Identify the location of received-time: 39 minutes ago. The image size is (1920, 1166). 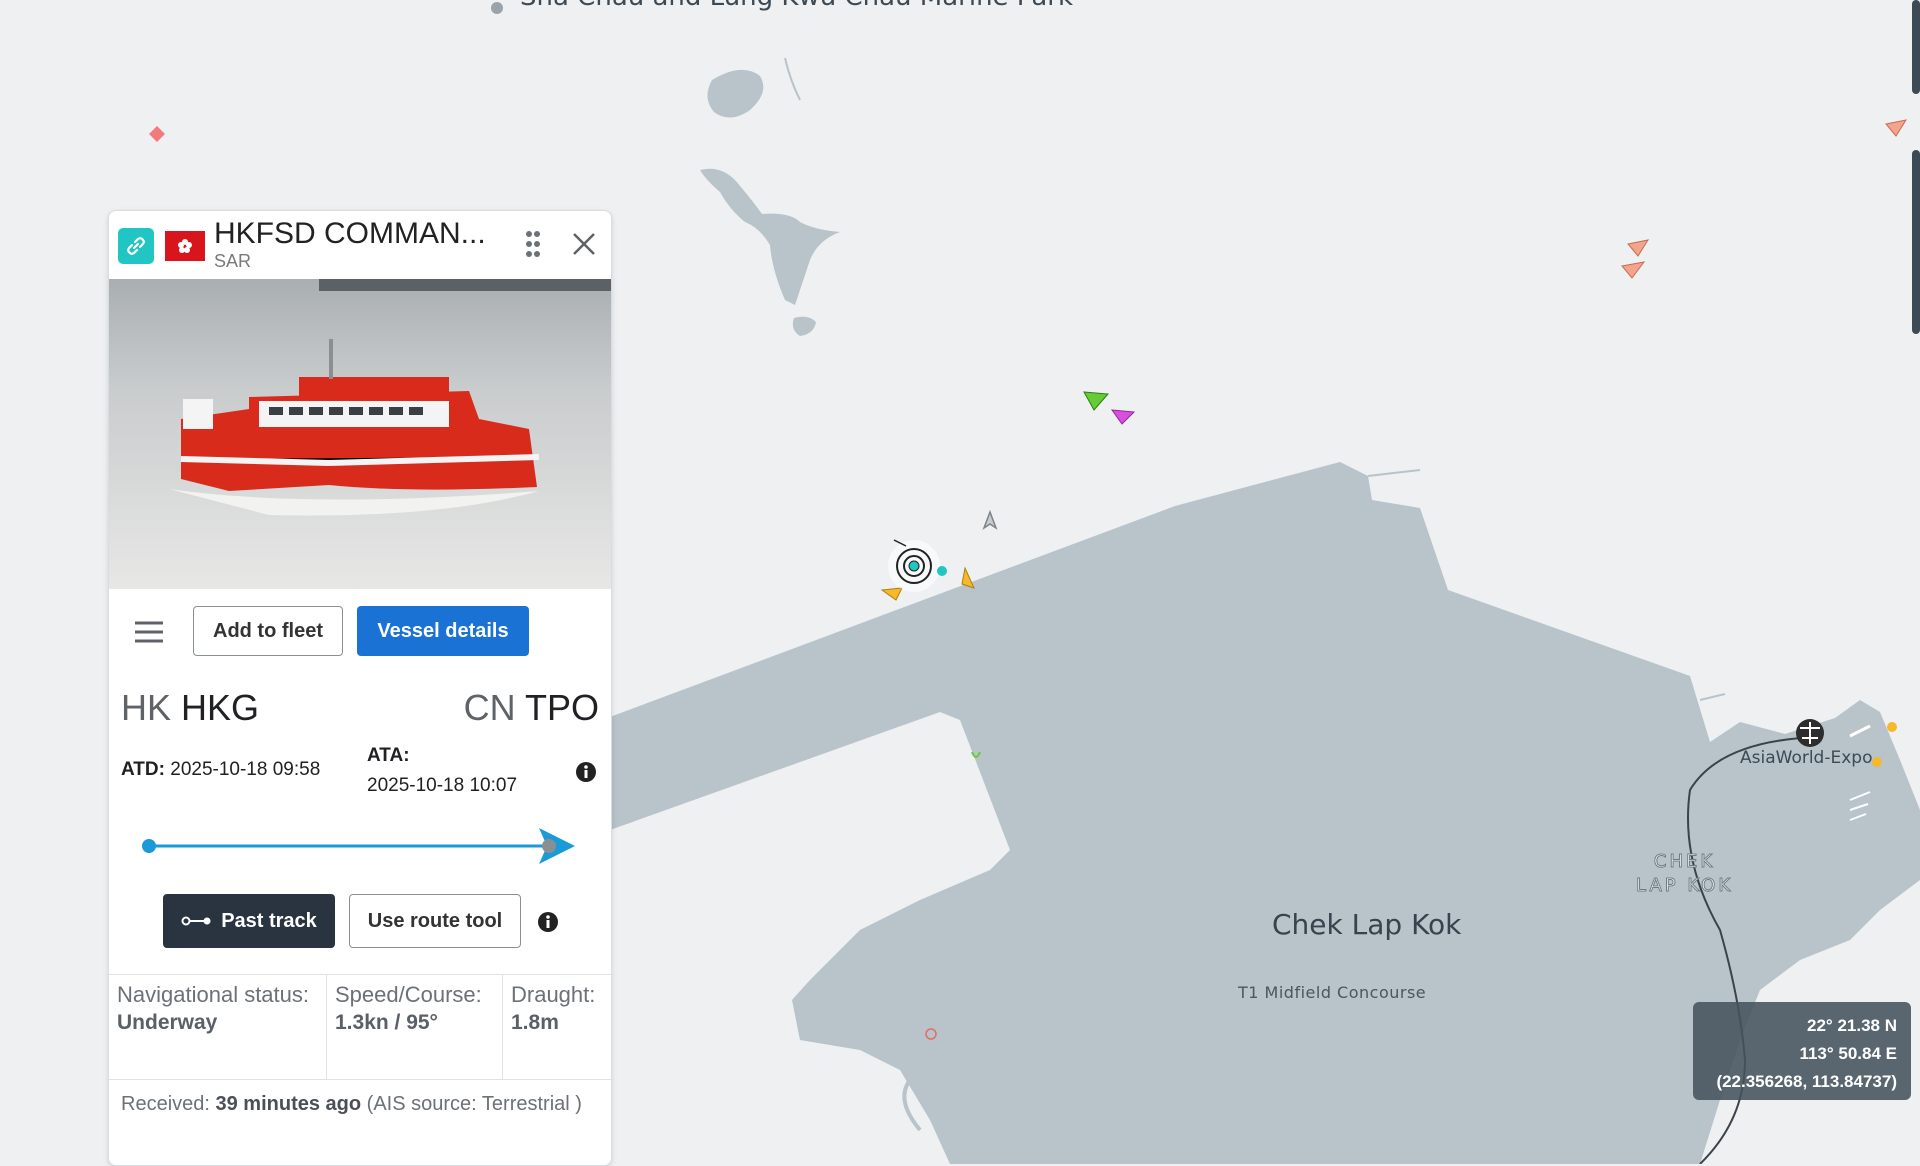
(288, 1104).